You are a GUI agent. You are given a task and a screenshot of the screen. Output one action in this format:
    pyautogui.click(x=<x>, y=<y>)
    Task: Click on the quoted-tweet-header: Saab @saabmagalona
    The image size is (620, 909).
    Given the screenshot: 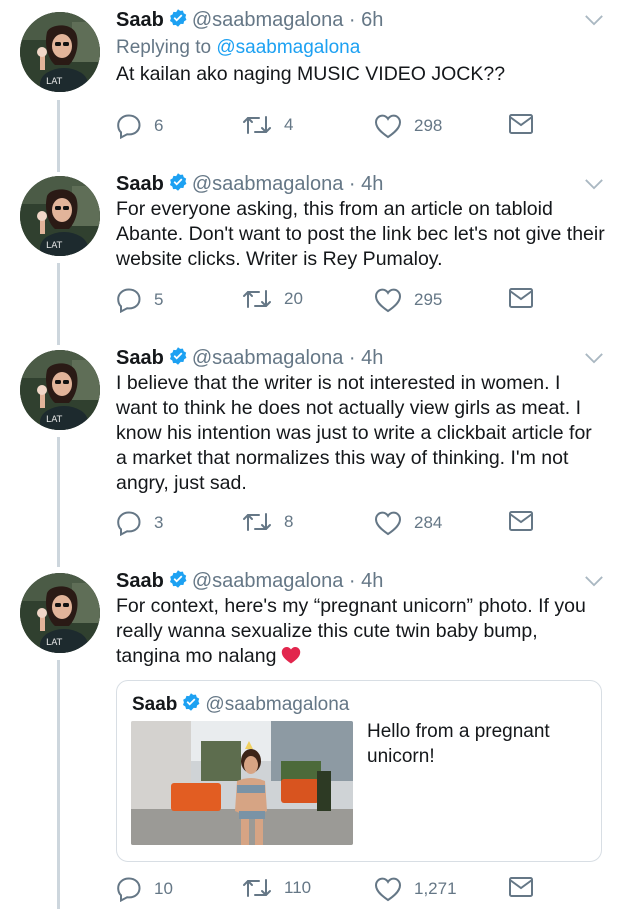 What is the action you would take?
    pyautogui.click(x=240, y=704)
    